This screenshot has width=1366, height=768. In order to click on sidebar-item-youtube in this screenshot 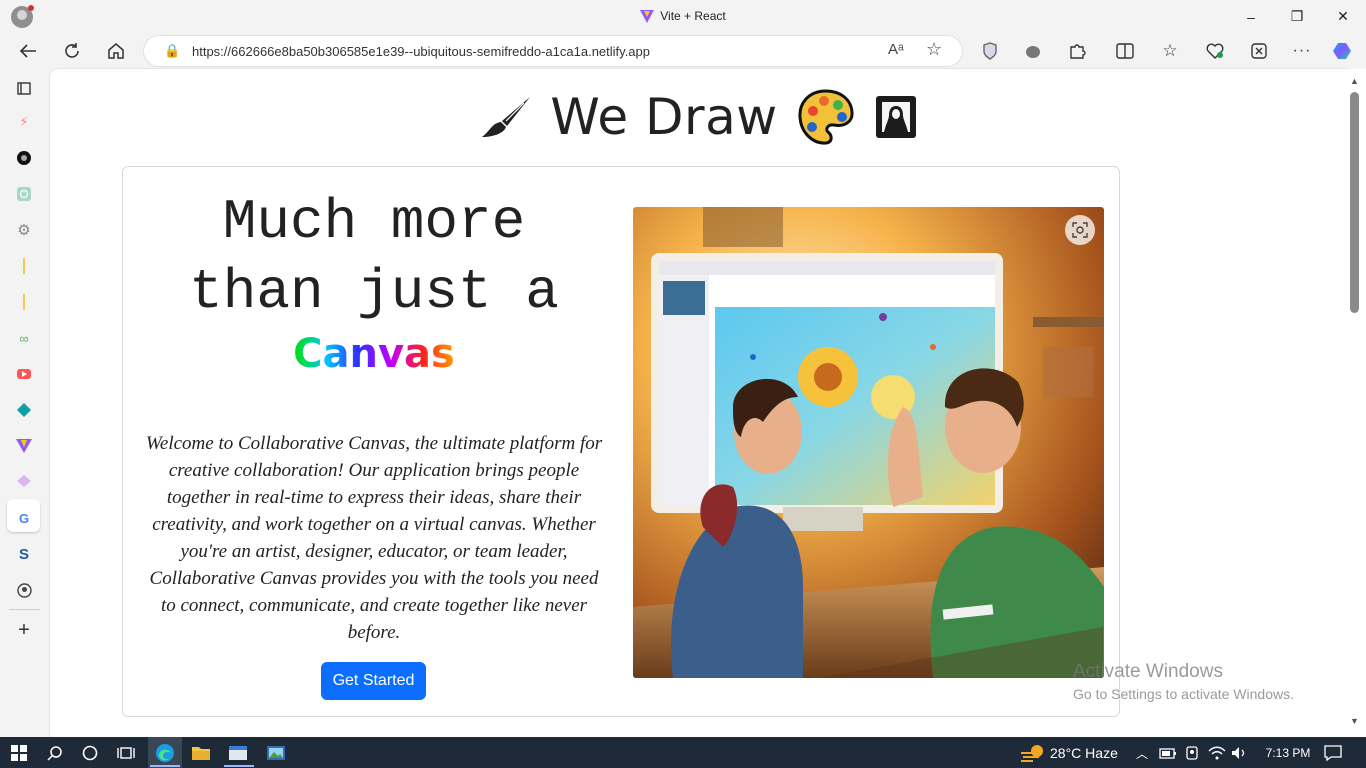, I will do `click(24, 374)`.